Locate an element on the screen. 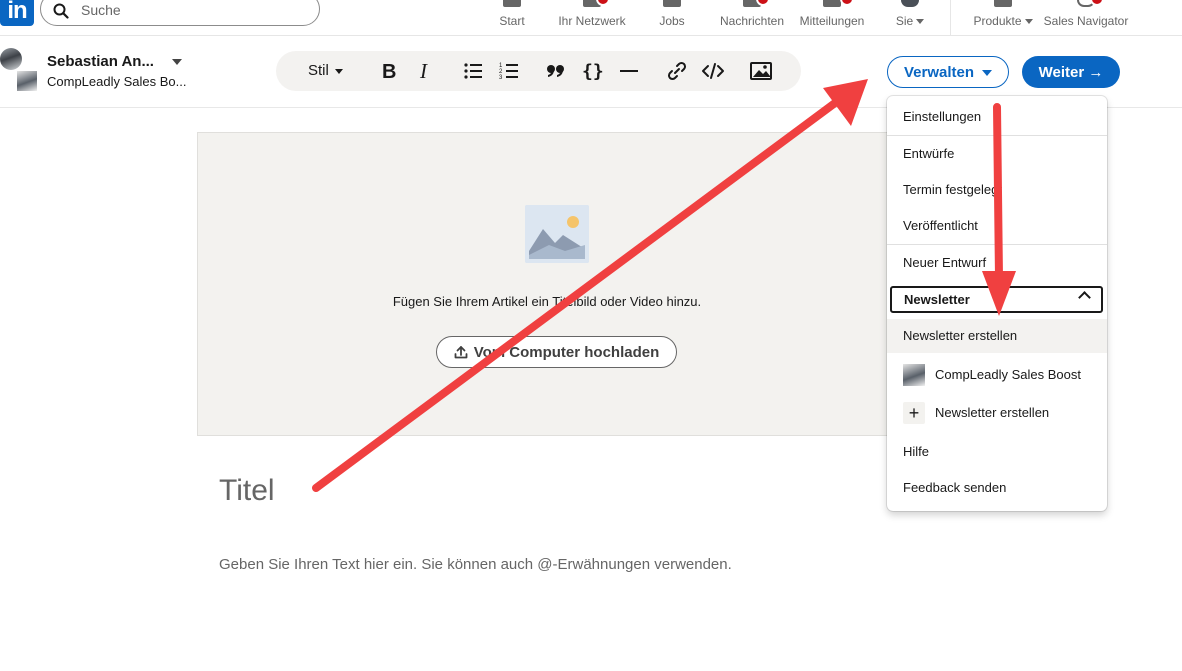  nav-products-label-wrap: Produkte is located at coordinates (1003, 21).